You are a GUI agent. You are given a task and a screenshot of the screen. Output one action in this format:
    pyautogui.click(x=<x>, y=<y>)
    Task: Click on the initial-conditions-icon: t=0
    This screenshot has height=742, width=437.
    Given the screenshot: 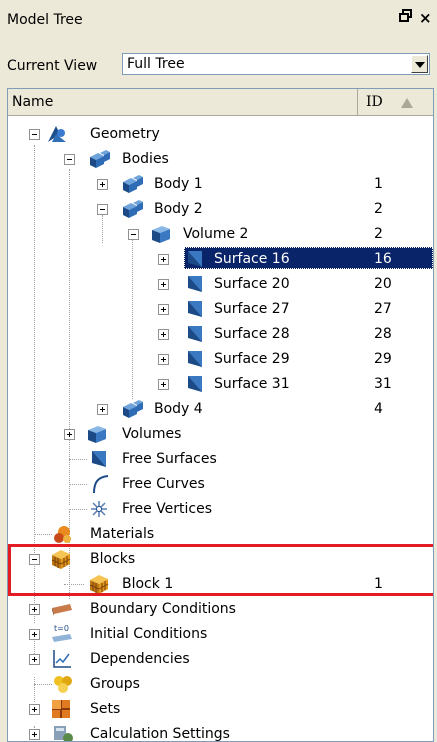 What is the action you would take?
    pyautogui.click(x=62, y=633)
    